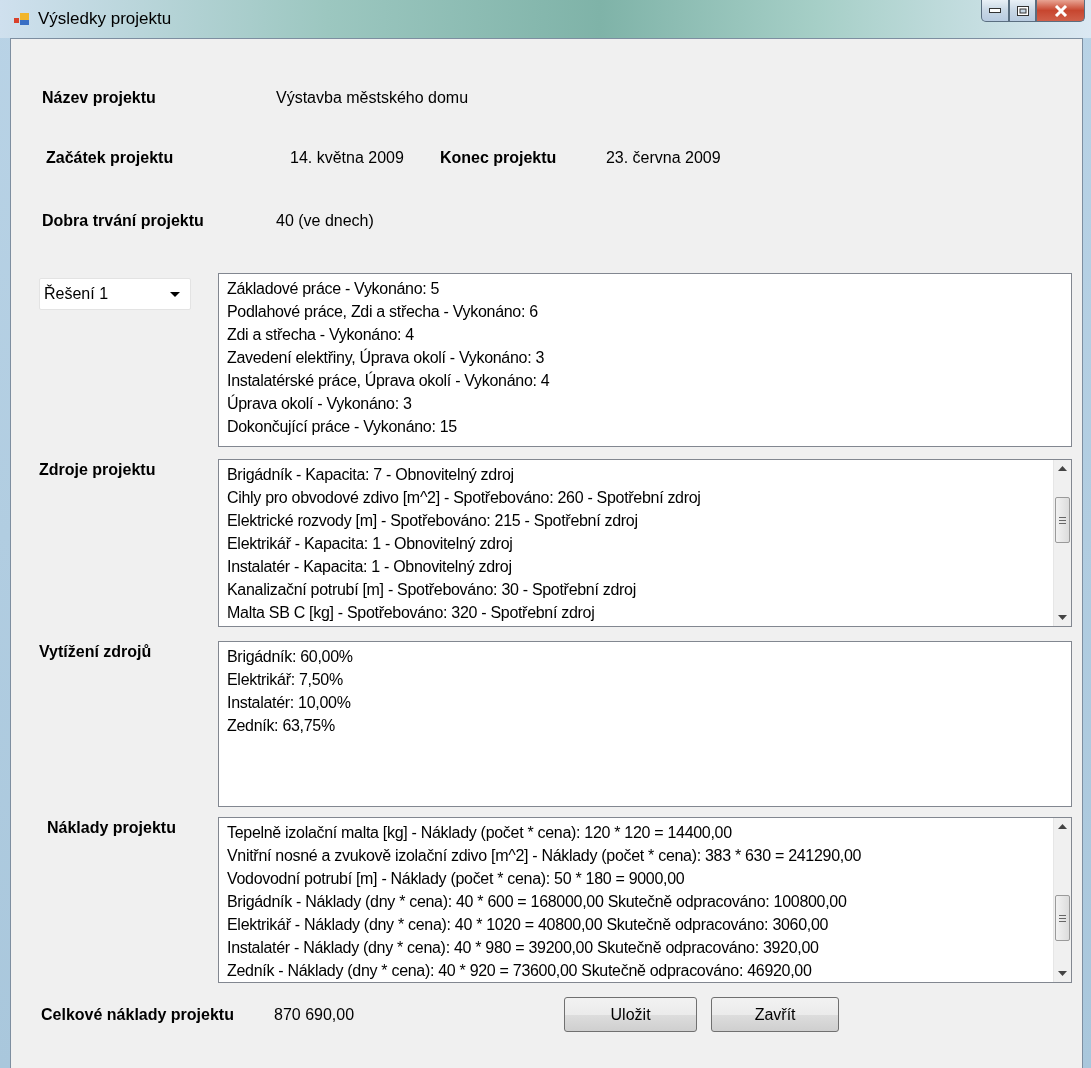 The image size is (1091, 1068). I want to click on list-item: Instalatér - Kapacita: 1 - Obnovitelný zdroj, so click(636, 566).